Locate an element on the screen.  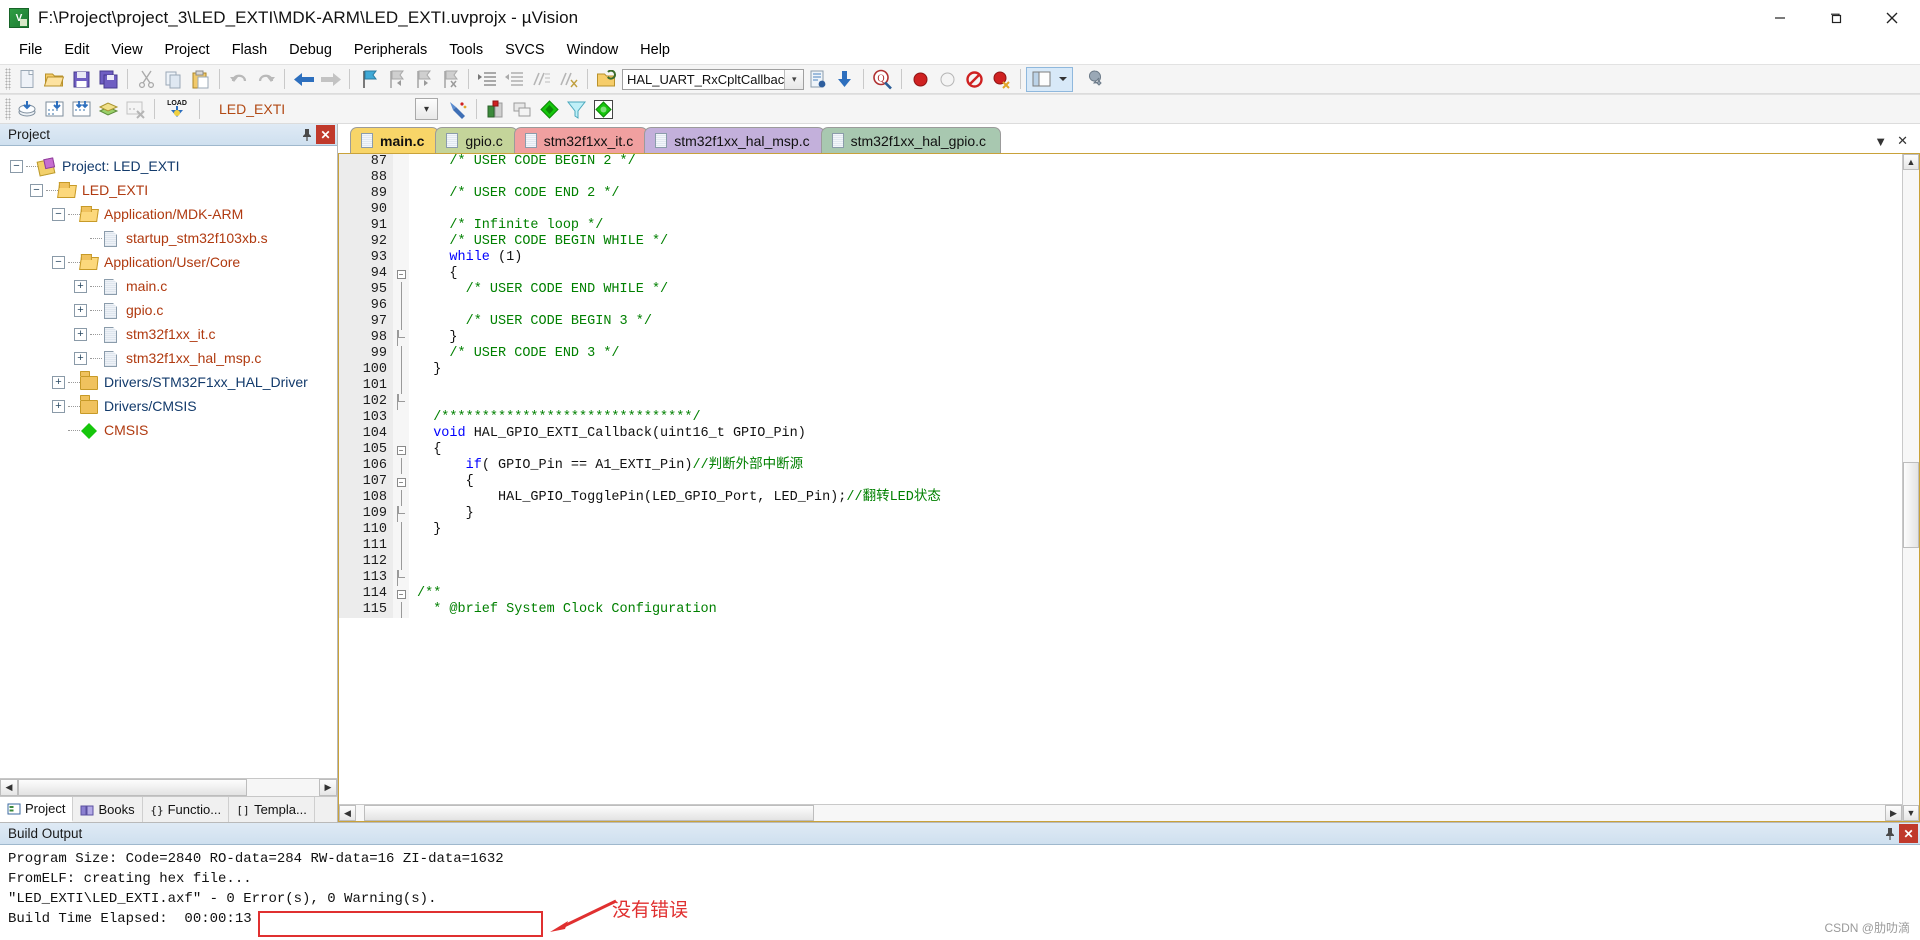
close-button is located at coordinates (1892, 18).